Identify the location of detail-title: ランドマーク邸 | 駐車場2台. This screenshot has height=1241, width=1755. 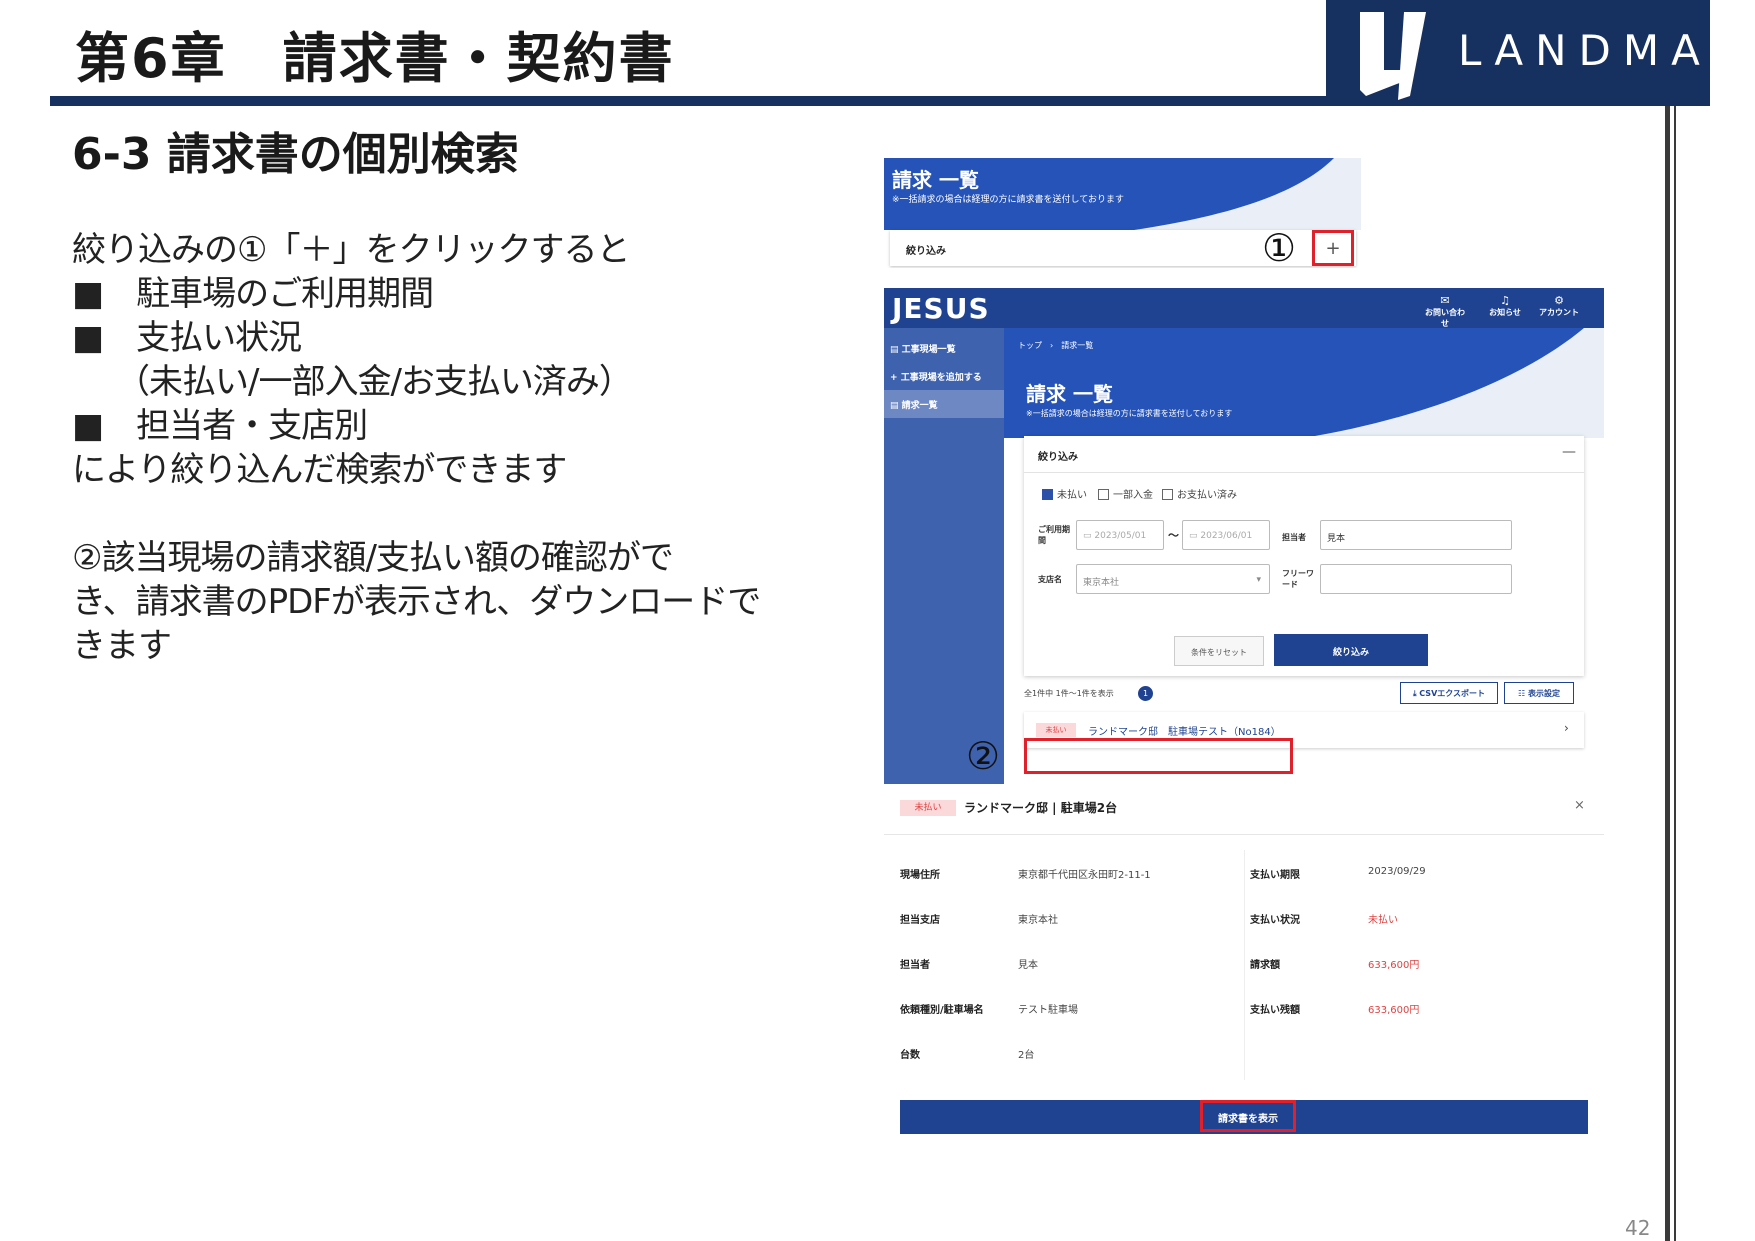
(1041, 808).